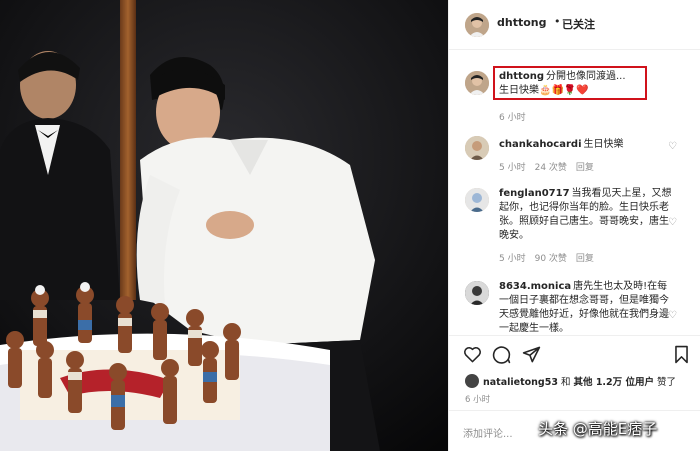 This screenshot has width=700, height=451. Describe the element at coordinates (603, 144) in the screenshot. I see `comment-body: 生日快樂` at that location.